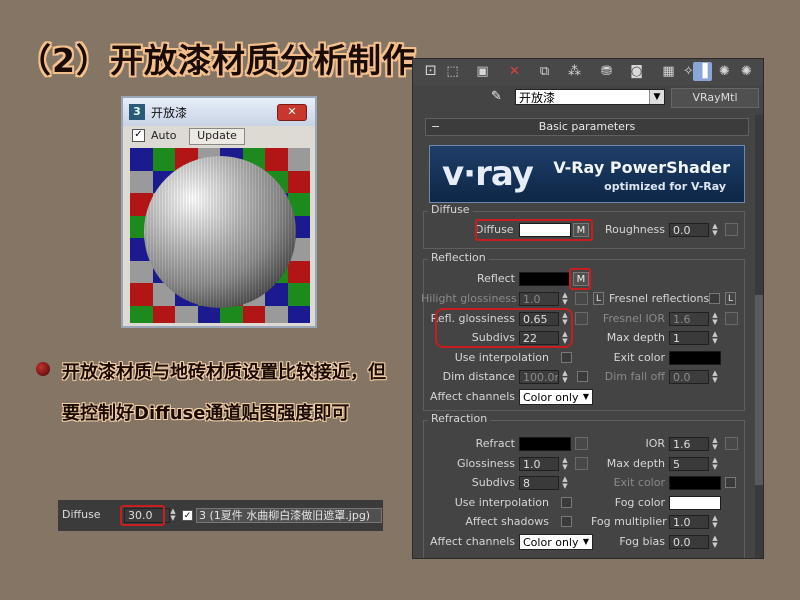 The width and height of the screenshot is (800, 600). I want to click on maps-diffuse-map-button: 3 (1夏件 水曲柳白漆做旧遮罩.jpg), so click(289, 515).